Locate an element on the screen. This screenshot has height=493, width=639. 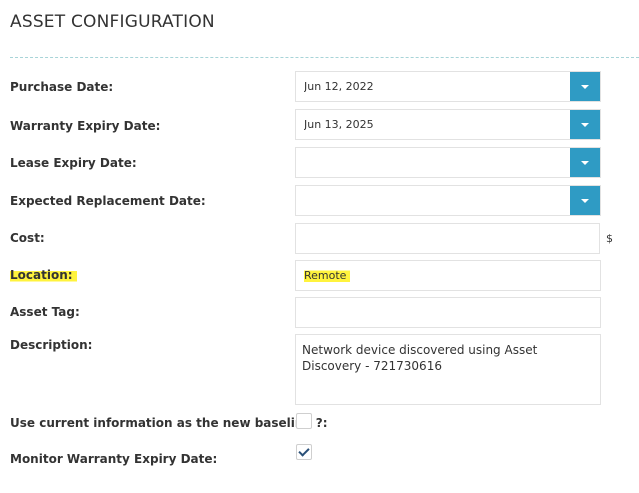
cost-label: Cost: is located at coordinates (27, 238).